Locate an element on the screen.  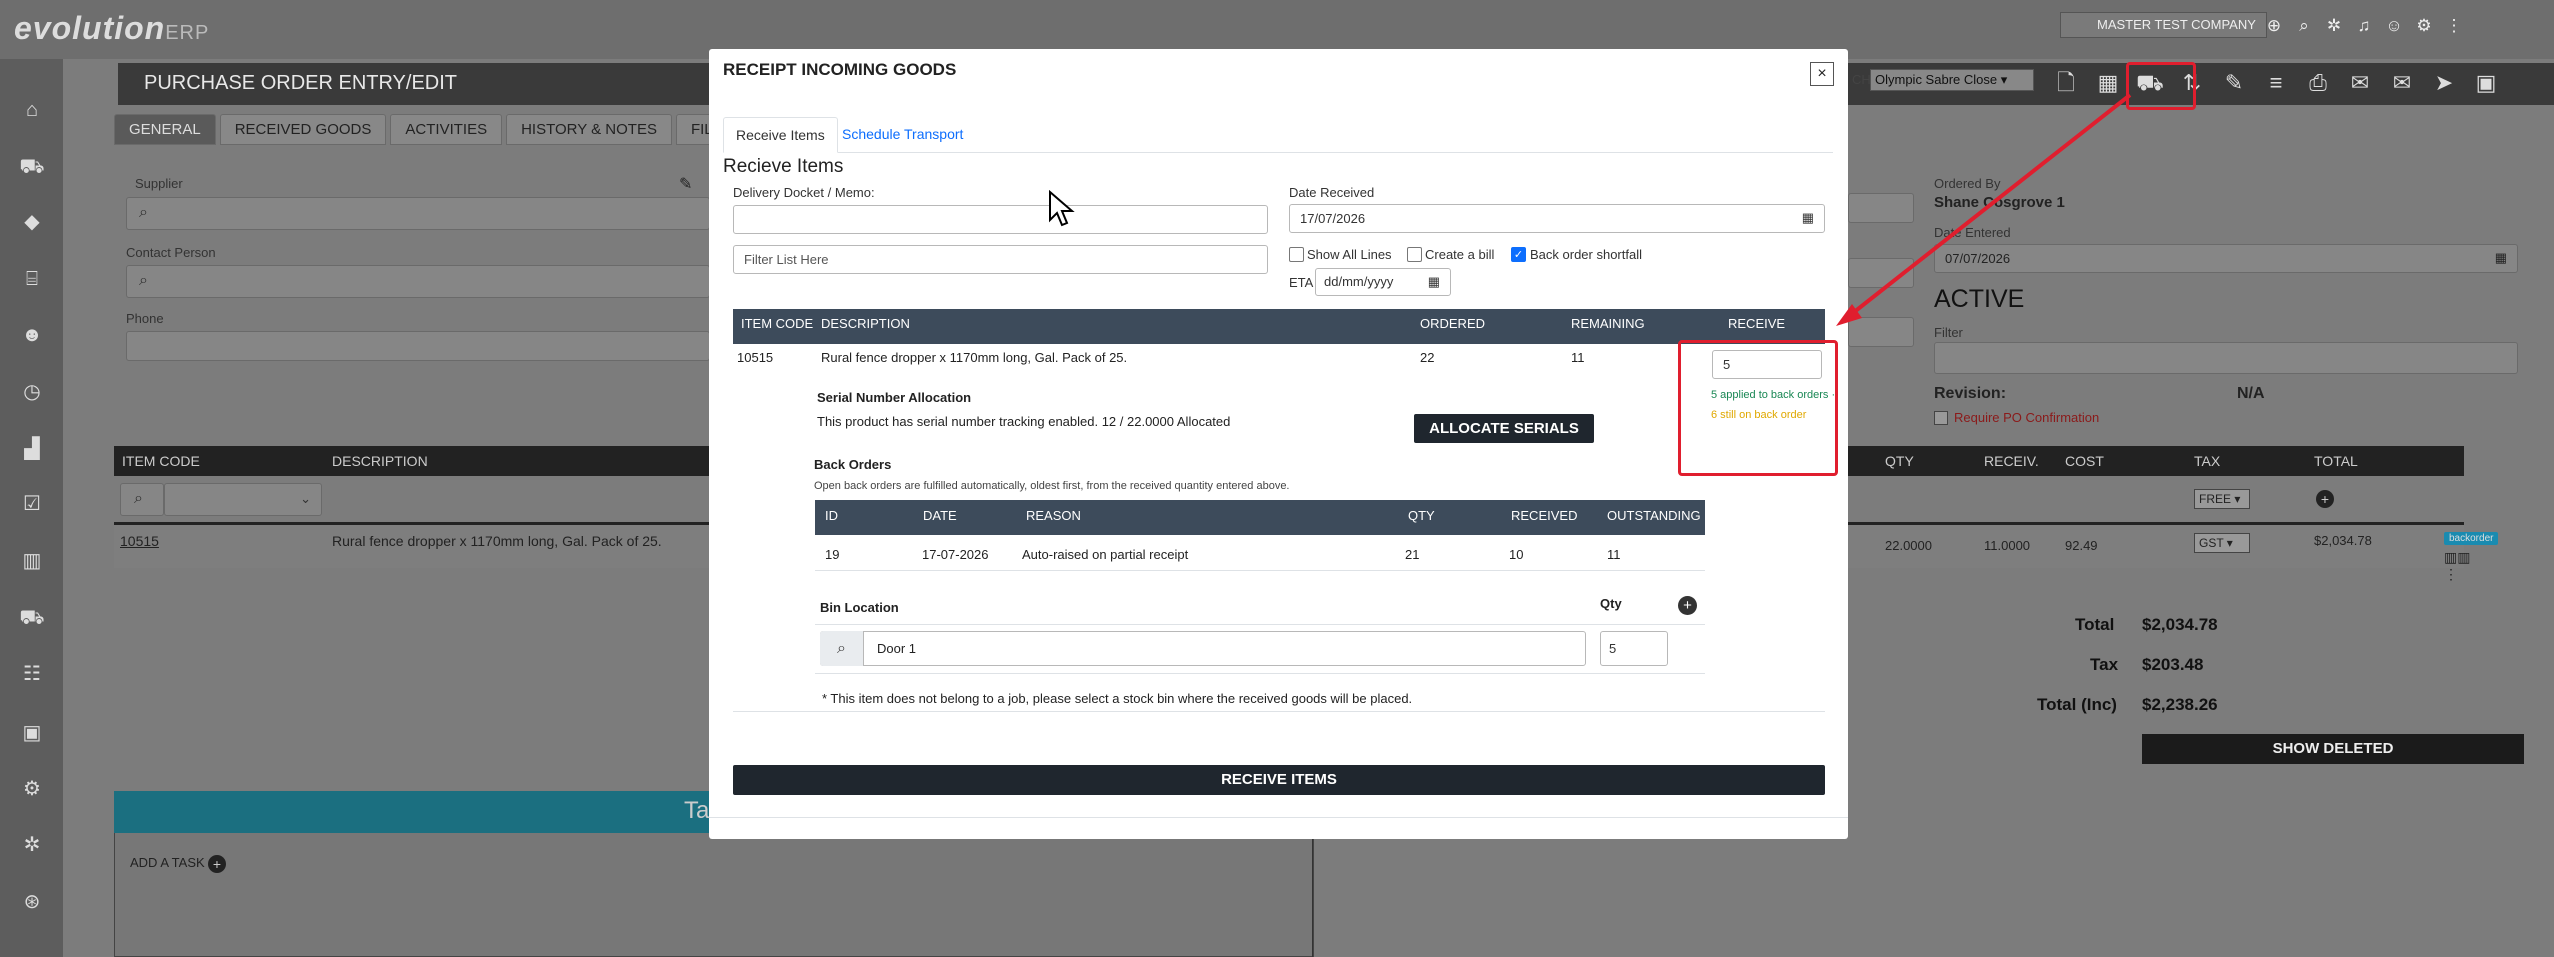
user-settings-icon: ☻ is located at coordinates (32, 335).